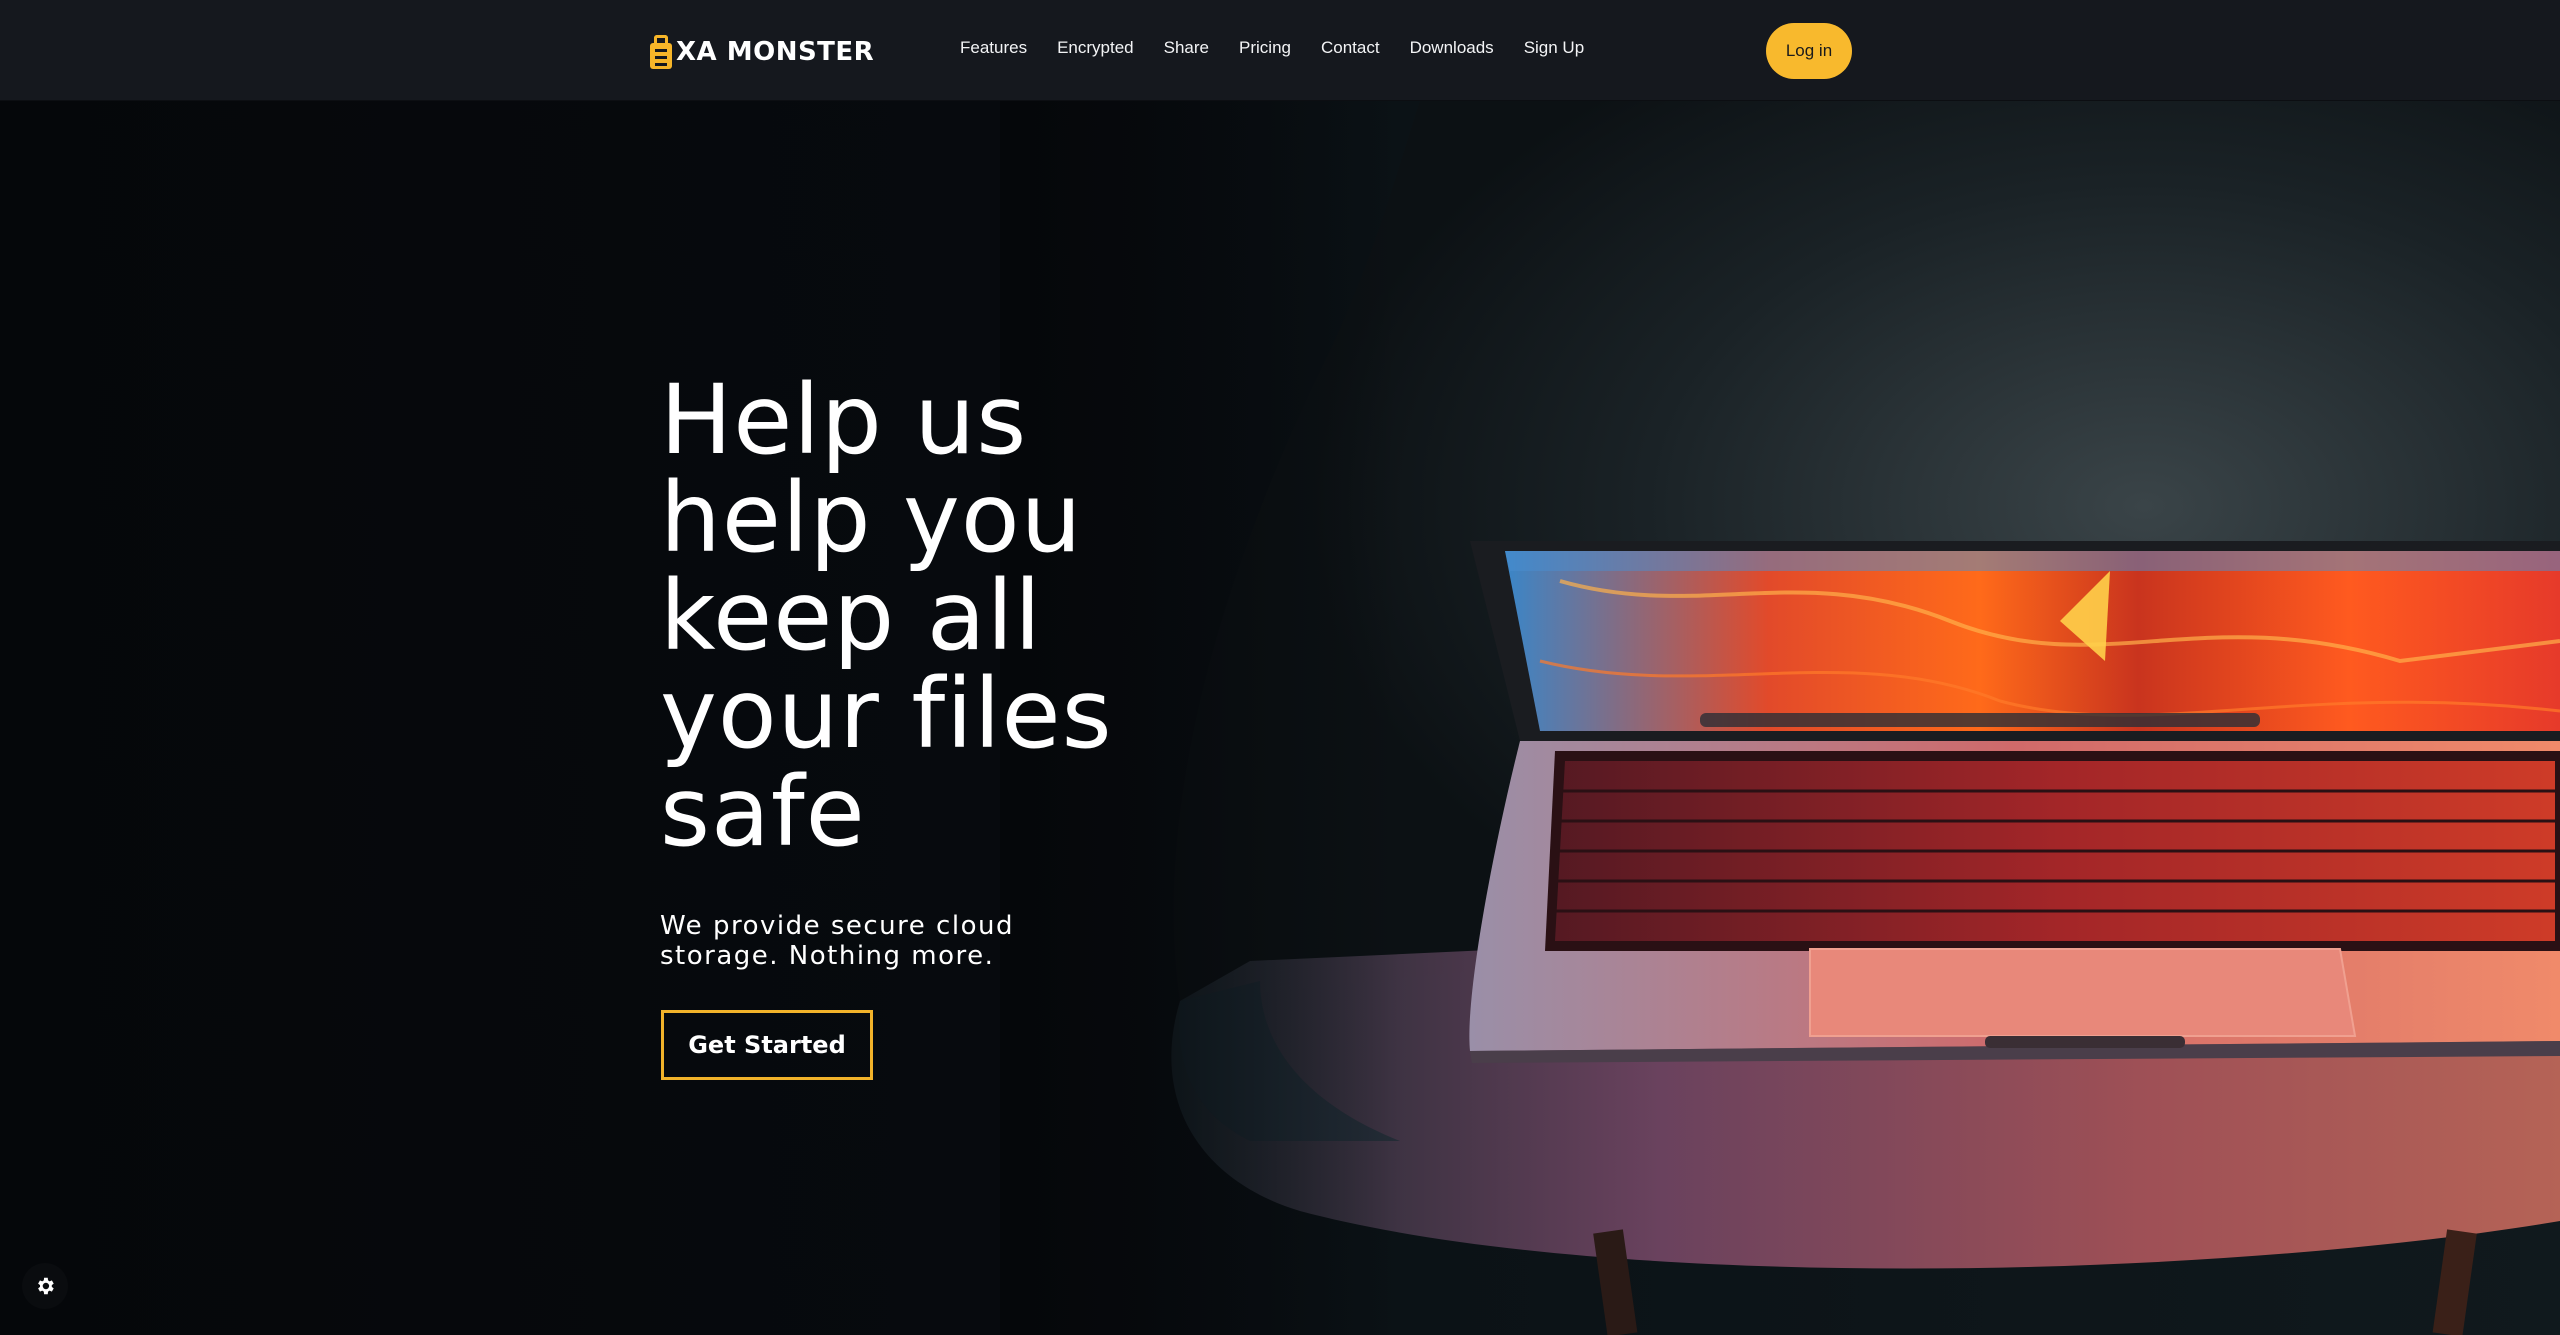 The width and height of the screenshot is (2560, 1335). What do you see at coordinates (851, 616) in the screenshot?
I see `hero-heading-line: keep all` at bounding box center [851, 616].